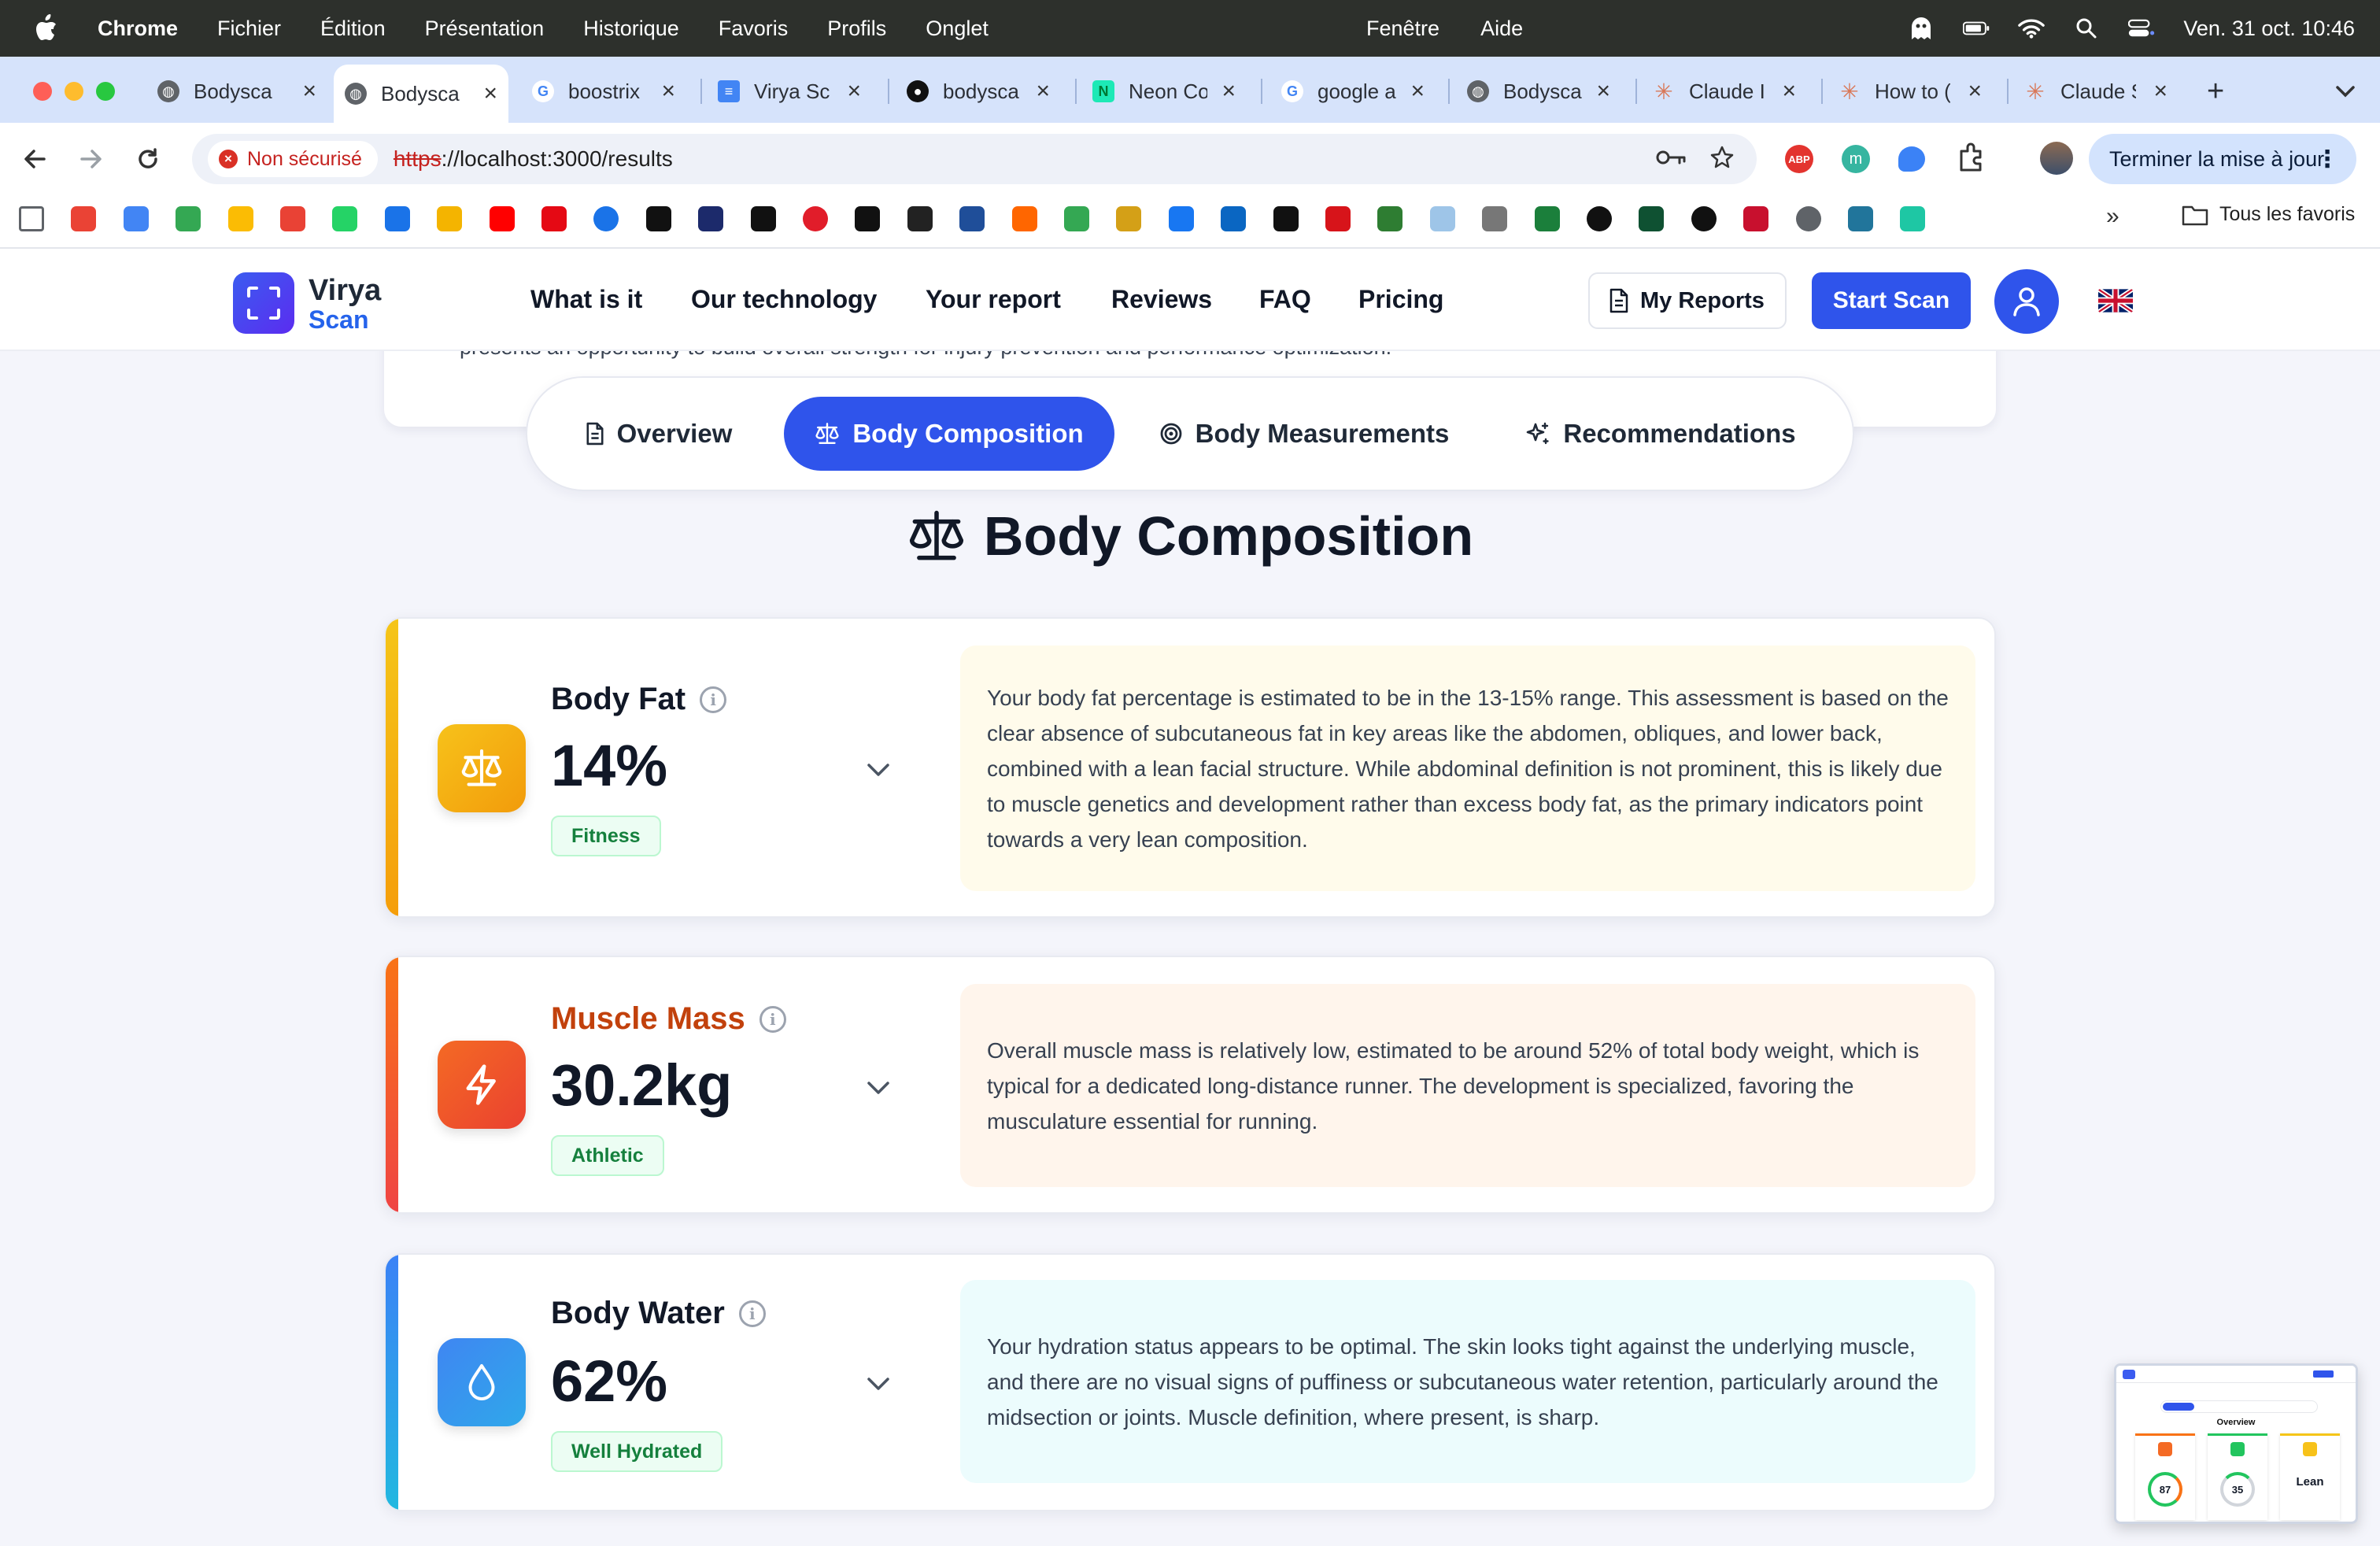  I want to click on browser-tab: ● bodysca ×, so click(984, 91).